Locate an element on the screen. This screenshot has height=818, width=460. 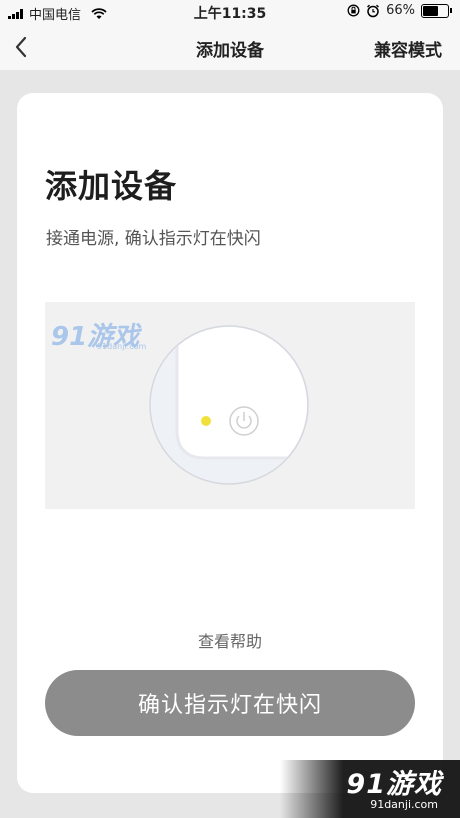
alarm-icon is located at coordinates (373, 10).